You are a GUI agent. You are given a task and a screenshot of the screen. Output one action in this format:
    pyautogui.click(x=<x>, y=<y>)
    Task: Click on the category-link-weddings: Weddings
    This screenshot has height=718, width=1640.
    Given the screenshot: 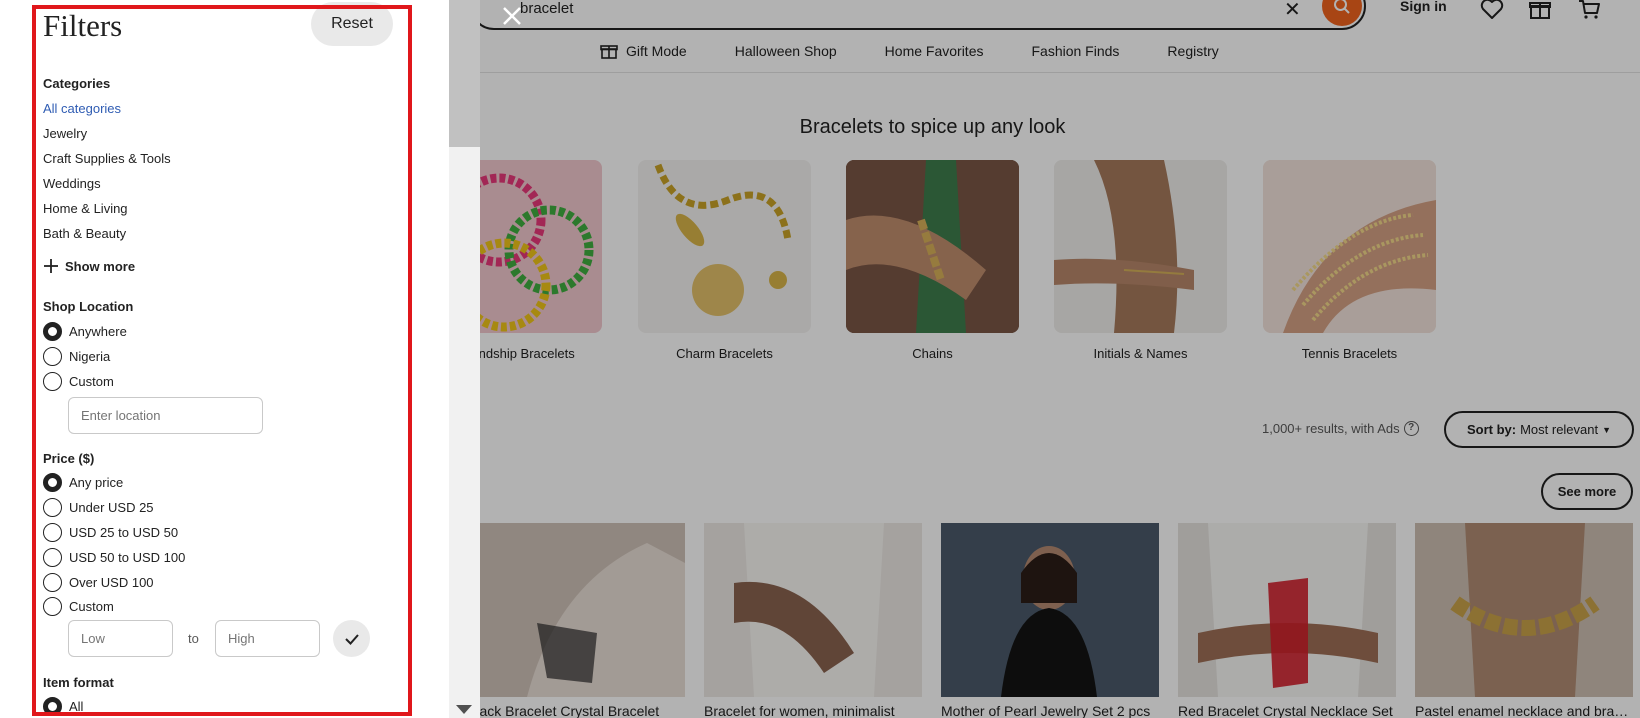 What is the action you would take?
    pyautogui.click(x=72, y=183)
    